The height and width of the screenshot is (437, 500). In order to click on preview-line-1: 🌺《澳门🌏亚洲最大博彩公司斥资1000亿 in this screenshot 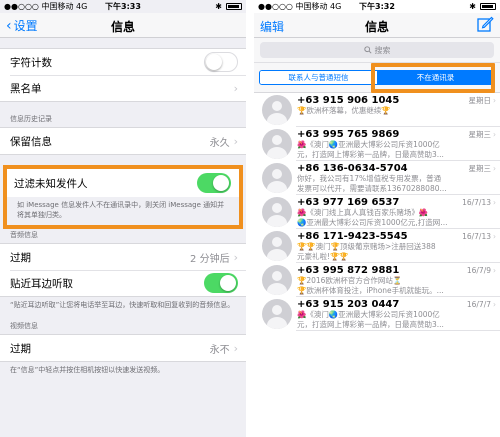, I will do `click(368, 314)`.